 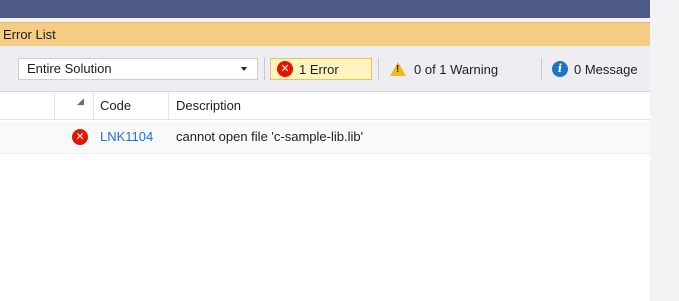 I want to click on accent-bar, so click(x=325, y=9).